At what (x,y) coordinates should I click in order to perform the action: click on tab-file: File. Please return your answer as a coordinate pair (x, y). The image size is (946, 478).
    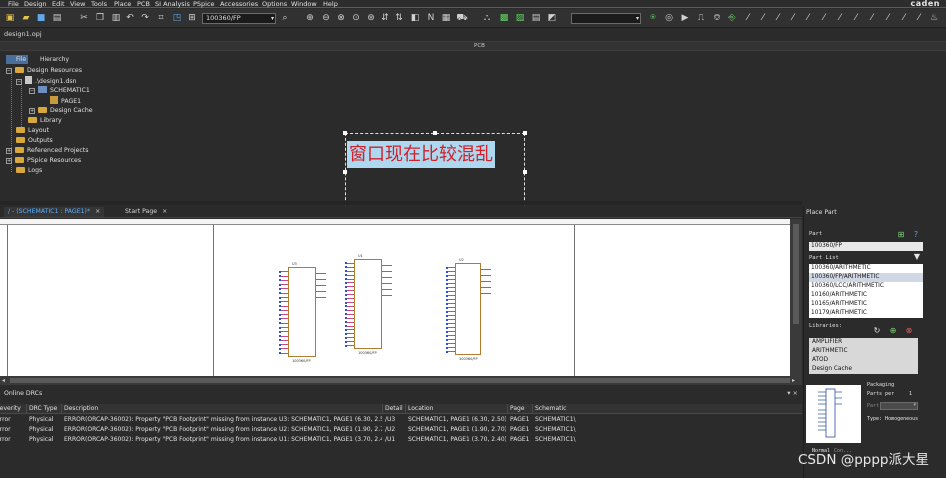
    Looking at the image, I should click on (17, 59).